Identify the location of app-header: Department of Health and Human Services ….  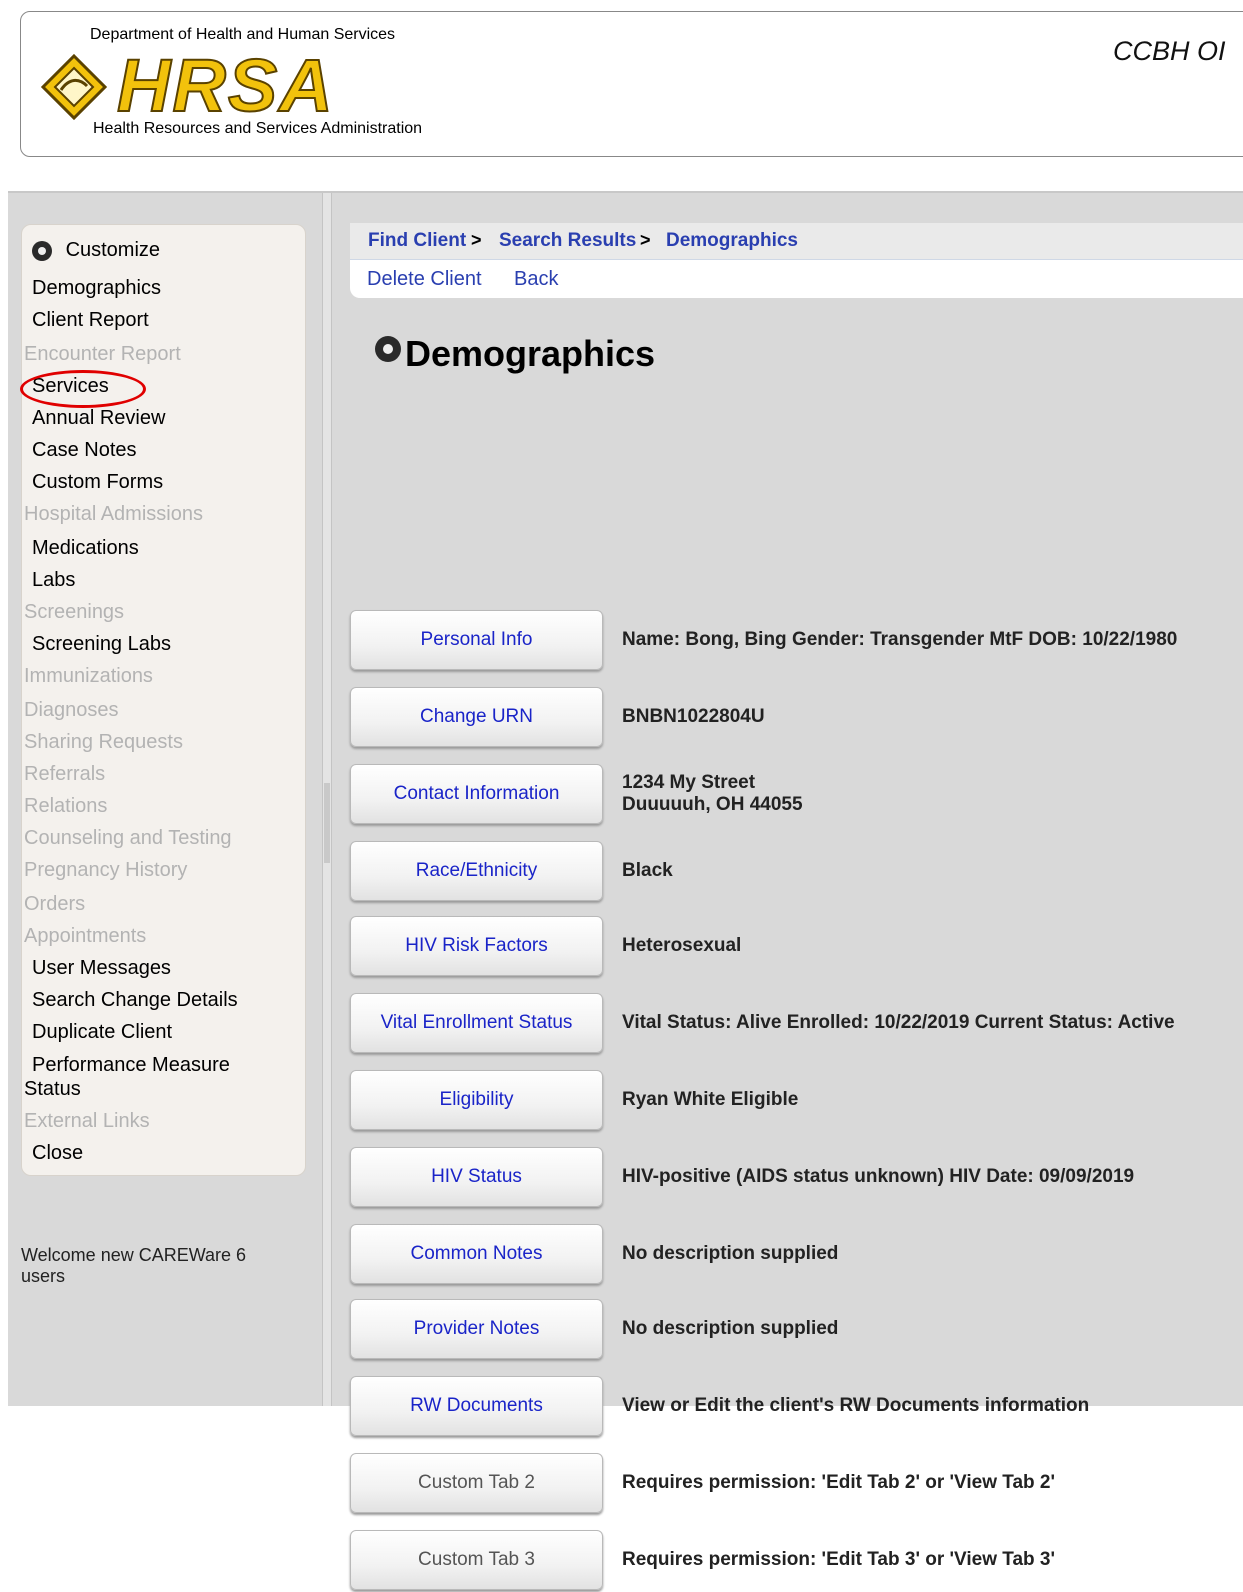
(631, 84).